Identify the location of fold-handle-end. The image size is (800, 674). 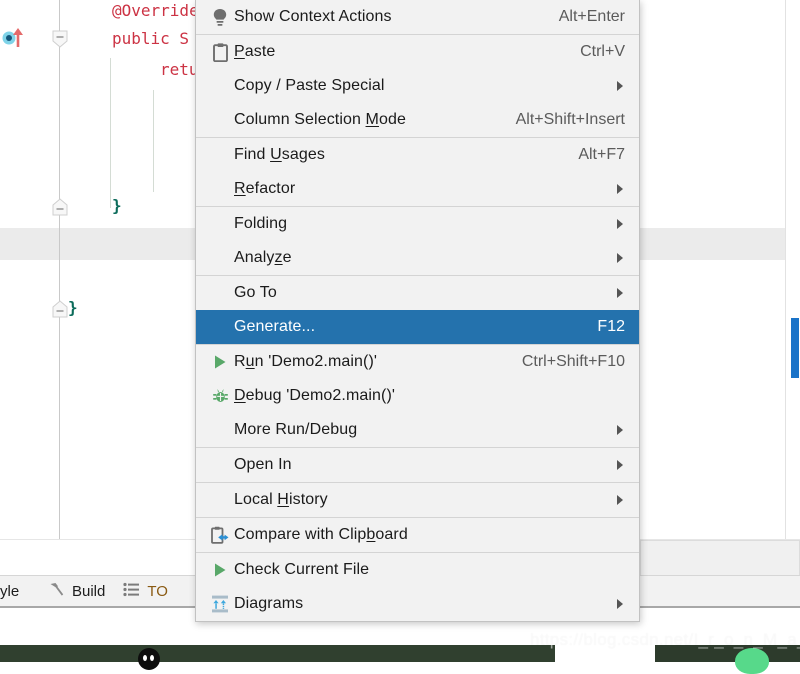
(60, 207).